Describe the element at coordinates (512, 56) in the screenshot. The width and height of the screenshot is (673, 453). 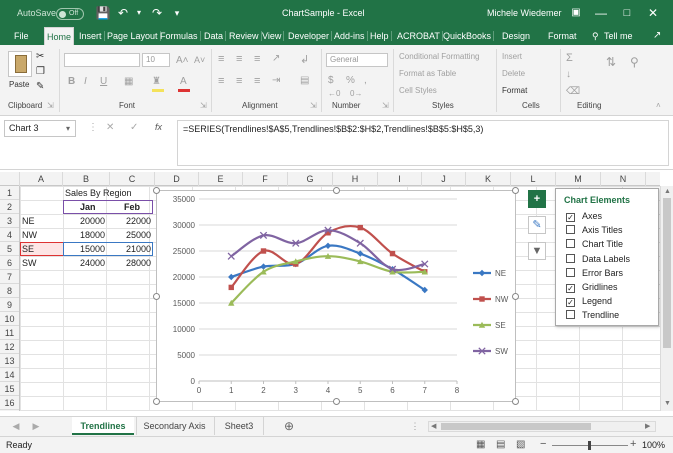
I see `insert-cells-button: Insert` at that location.